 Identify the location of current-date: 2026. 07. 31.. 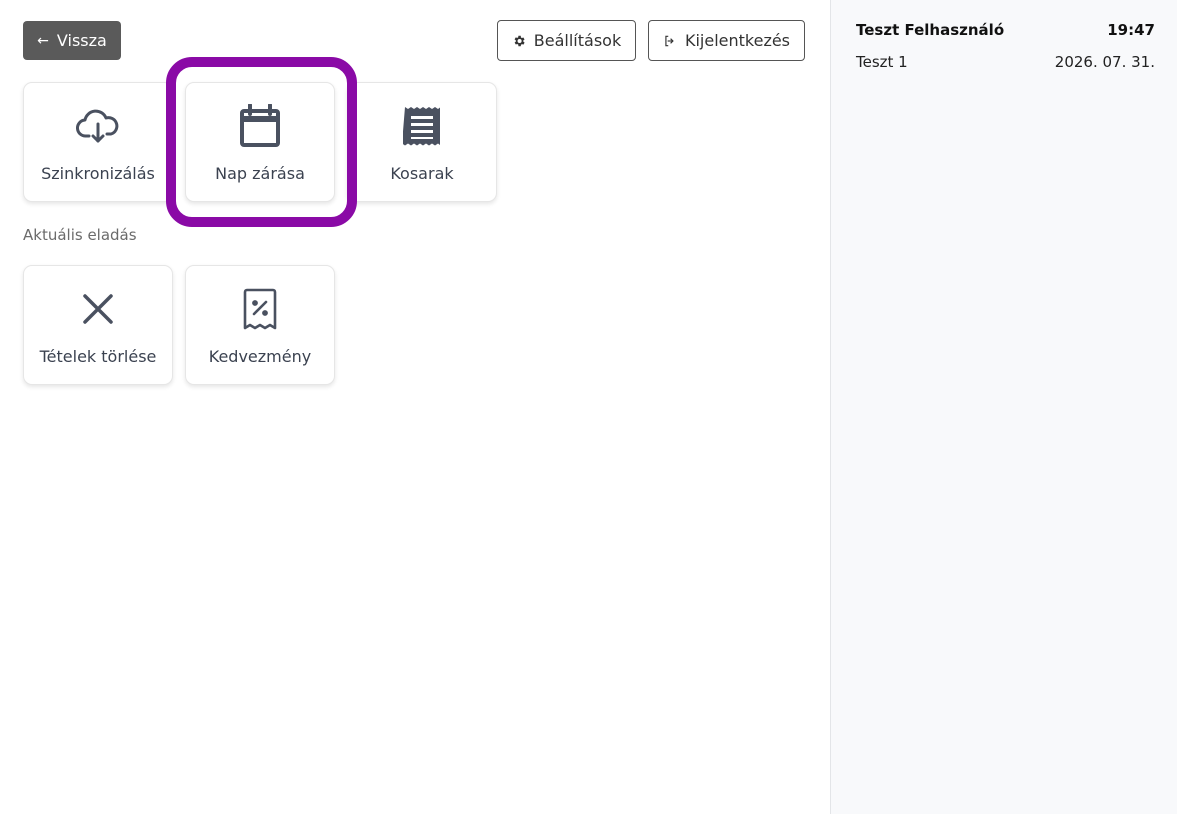
(1104, 62).